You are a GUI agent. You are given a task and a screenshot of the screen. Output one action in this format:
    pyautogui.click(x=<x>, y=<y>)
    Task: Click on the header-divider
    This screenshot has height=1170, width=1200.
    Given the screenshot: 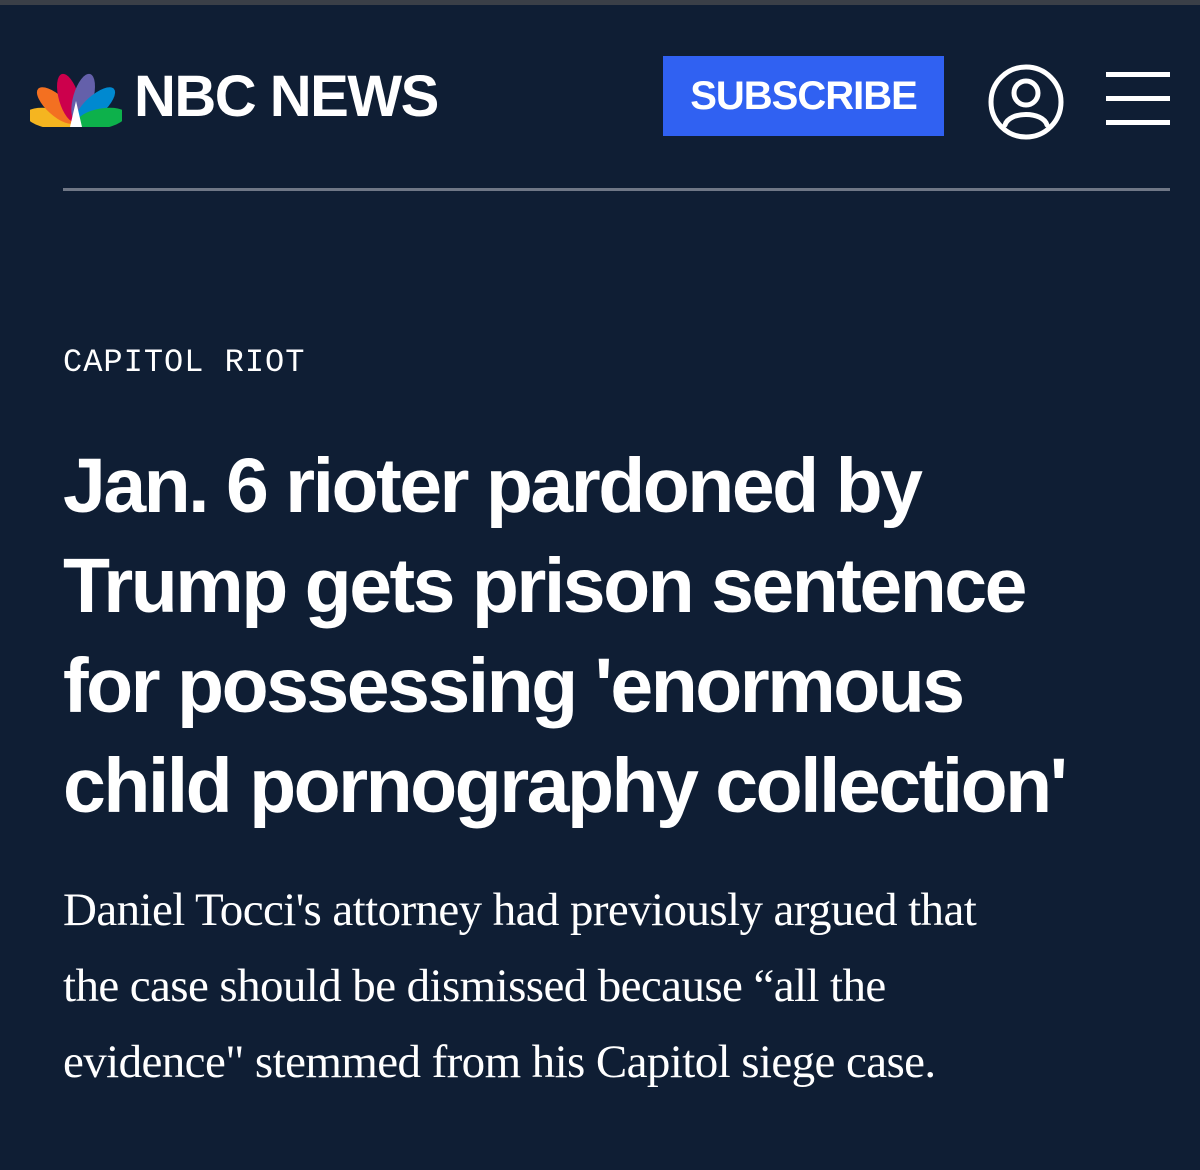 What is the action you would take?
    pyautogui.click(x=616, y=189)
    